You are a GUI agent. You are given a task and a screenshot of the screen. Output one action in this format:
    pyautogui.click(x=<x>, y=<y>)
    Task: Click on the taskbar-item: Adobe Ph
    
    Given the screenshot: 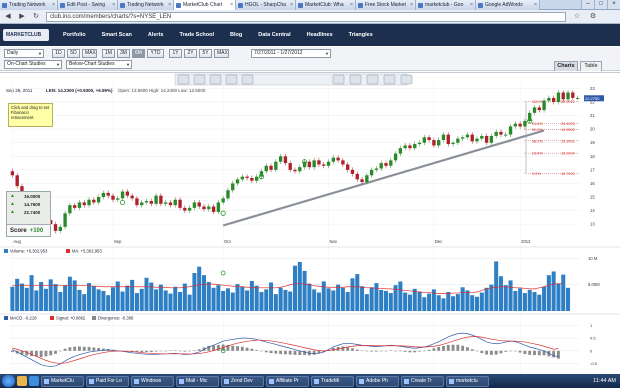 What is the action you would take?
    pyautogui.click(x=377, y=381)
    